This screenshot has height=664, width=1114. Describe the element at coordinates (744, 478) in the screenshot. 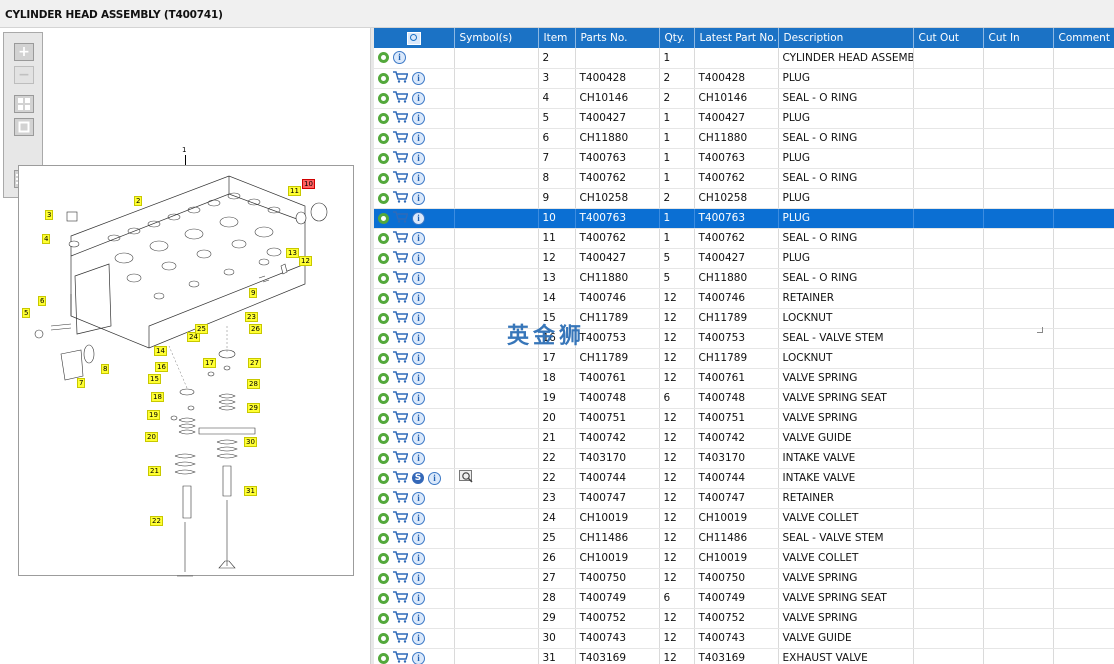

I see `table-row: Si 22 T400744 12 T400744 INTAKE VALVE` at that location.